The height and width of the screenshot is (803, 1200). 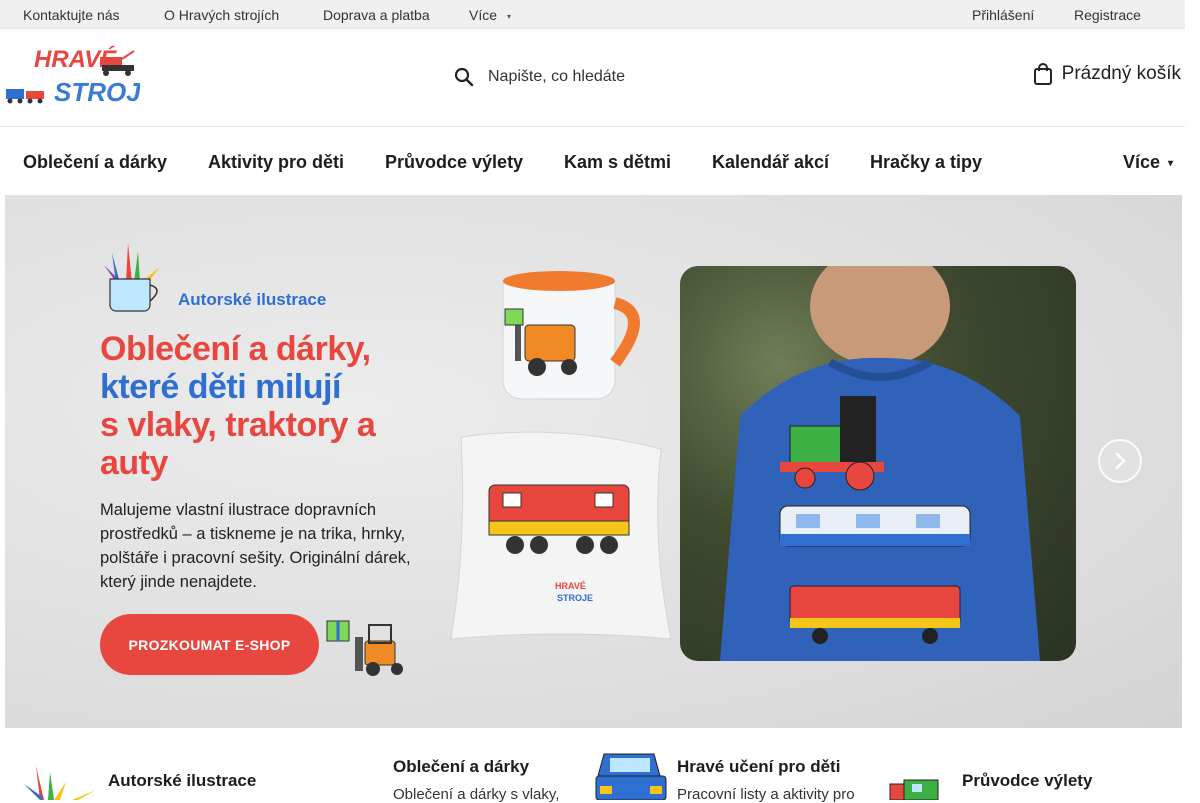 What do you see at coordinates (631, 776) in the screenshot?
I see `car-icon` at bounding box center [631, 776].